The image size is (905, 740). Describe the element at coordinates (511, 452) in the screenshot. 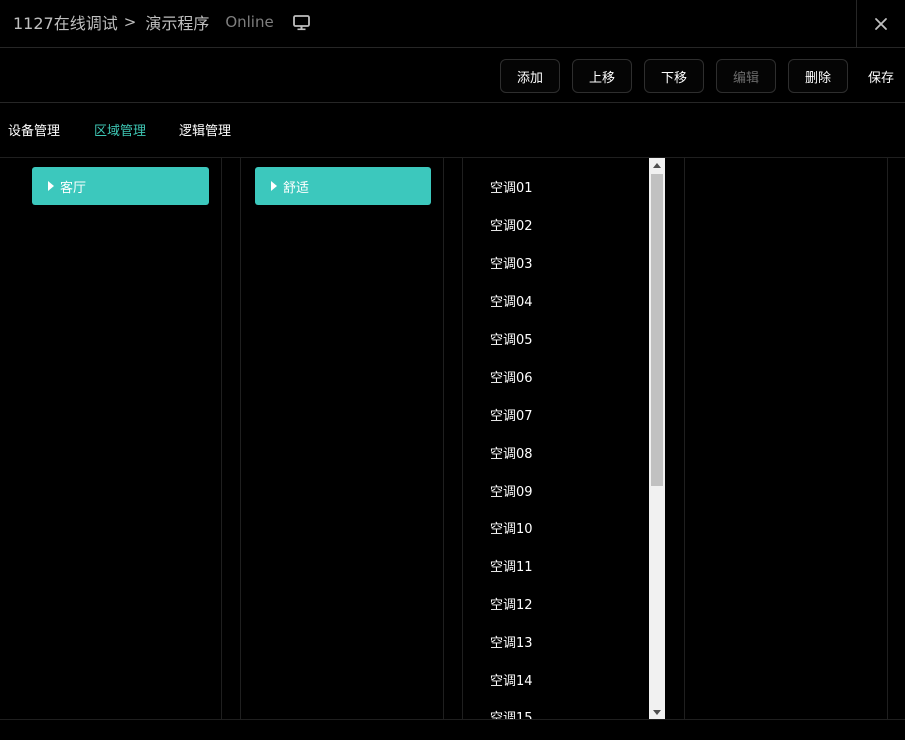

I see `list-item: 空调08` at that location.